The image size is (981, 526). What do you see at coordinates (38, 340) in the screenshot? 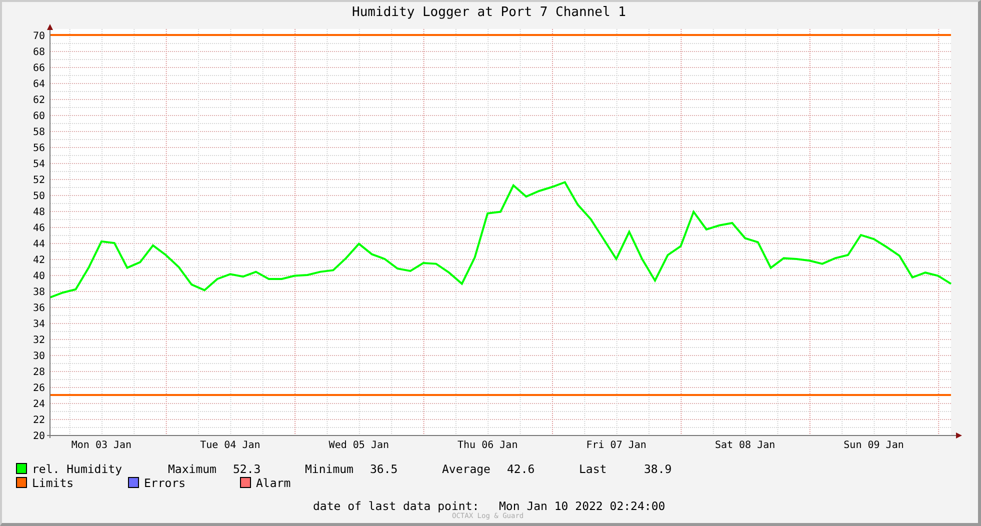
I see `axis-label: 32` at bounding box center [38, 340].